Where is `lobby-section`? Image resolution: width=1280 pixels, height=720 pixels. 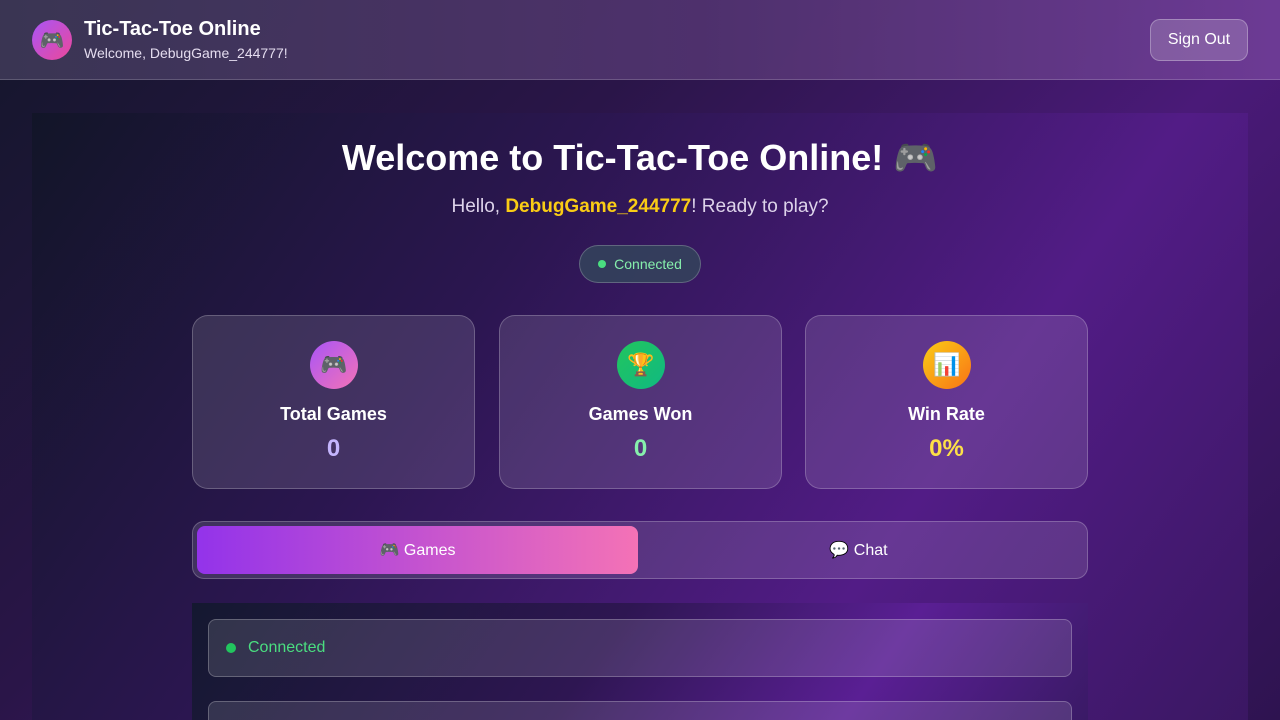
lobby-section is located at coordinates (640, 710).